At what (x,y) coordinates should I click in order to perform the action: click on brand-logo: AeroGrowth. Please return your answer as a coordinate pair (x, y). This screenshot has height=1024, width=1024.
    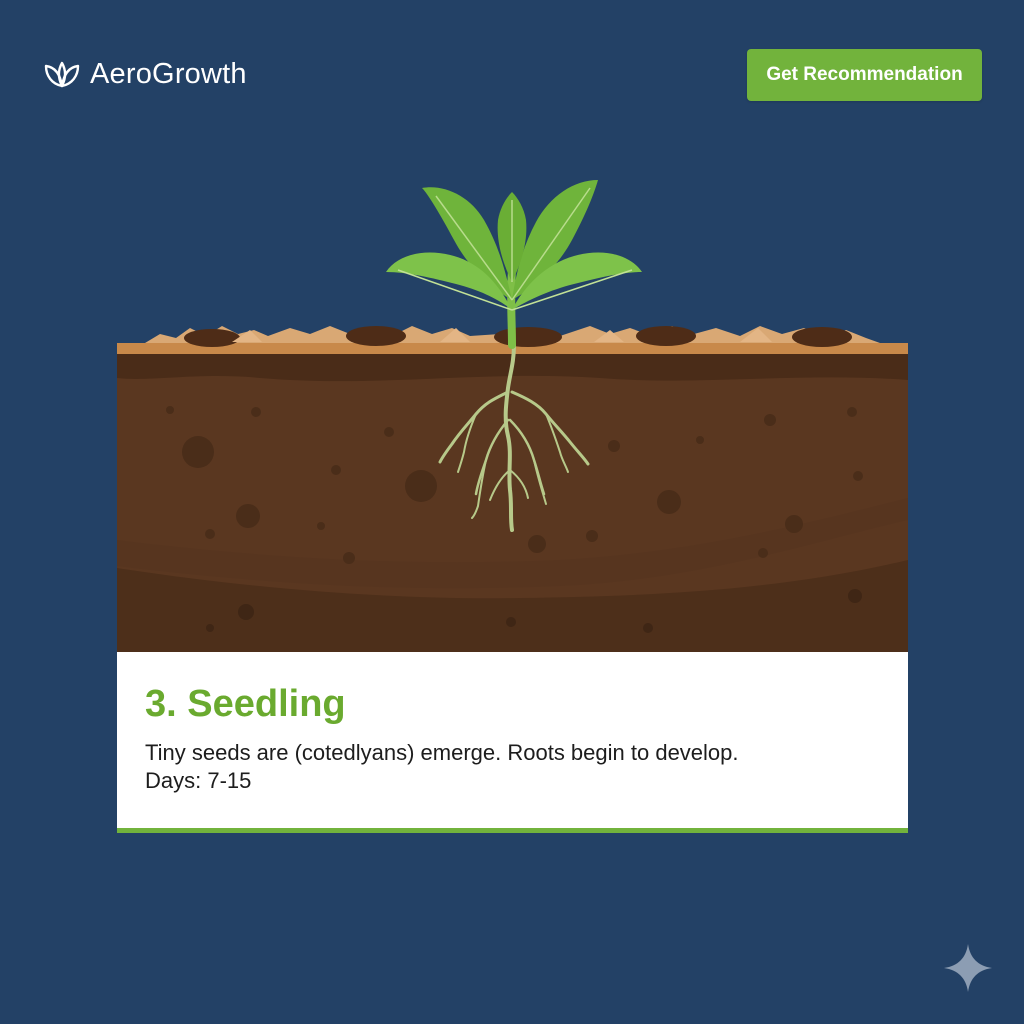
    Looking at the image, I should click on (144, 74).